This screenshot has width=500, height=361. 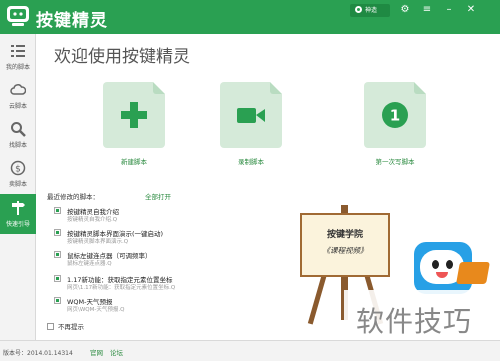 What do you see at coordinates (18, 16) in the screenshot?
I see `app-logo-icon` at bounding box center [18, 16].